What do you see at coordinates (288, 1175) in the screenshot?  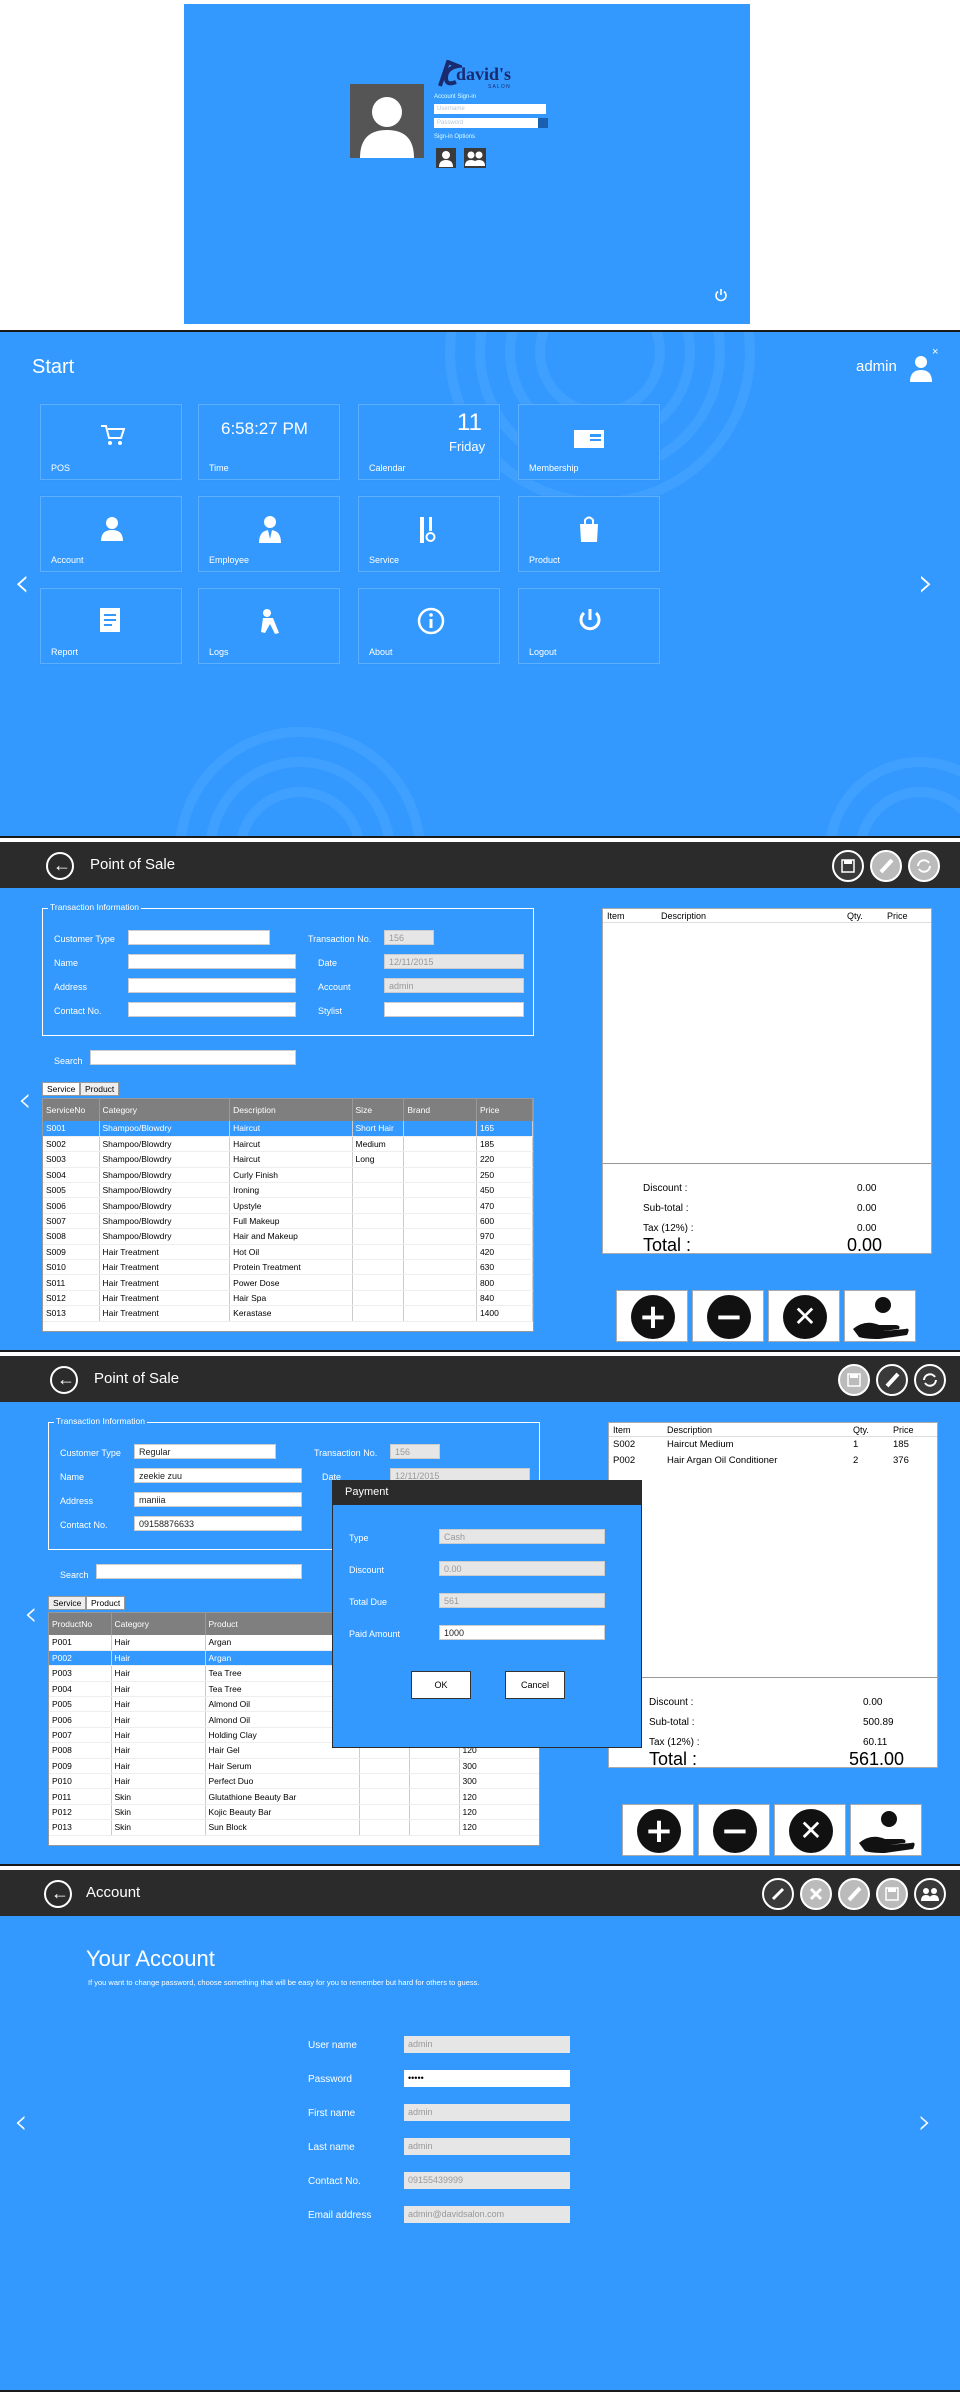 I see `table-row: S004 Shampoo/Blowdry Curly Finish 250` at bounding box center [288, 1175].